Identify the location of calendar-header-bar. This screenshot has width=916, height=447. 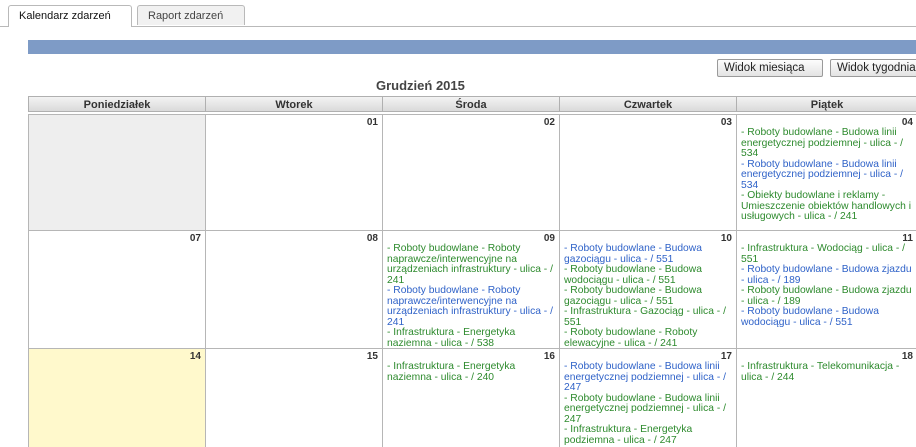
(472, 47).